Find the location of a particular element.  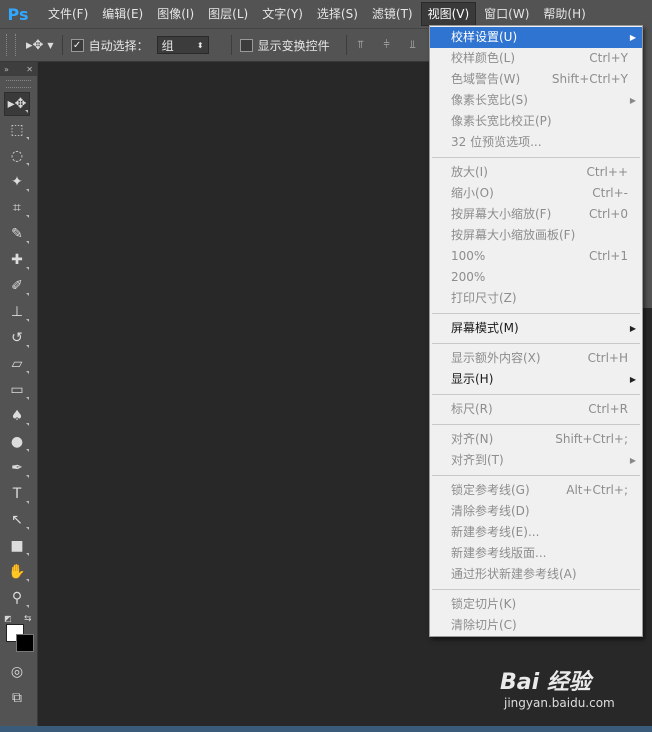

tools-panel-grip is located at coordinates (18, 84).